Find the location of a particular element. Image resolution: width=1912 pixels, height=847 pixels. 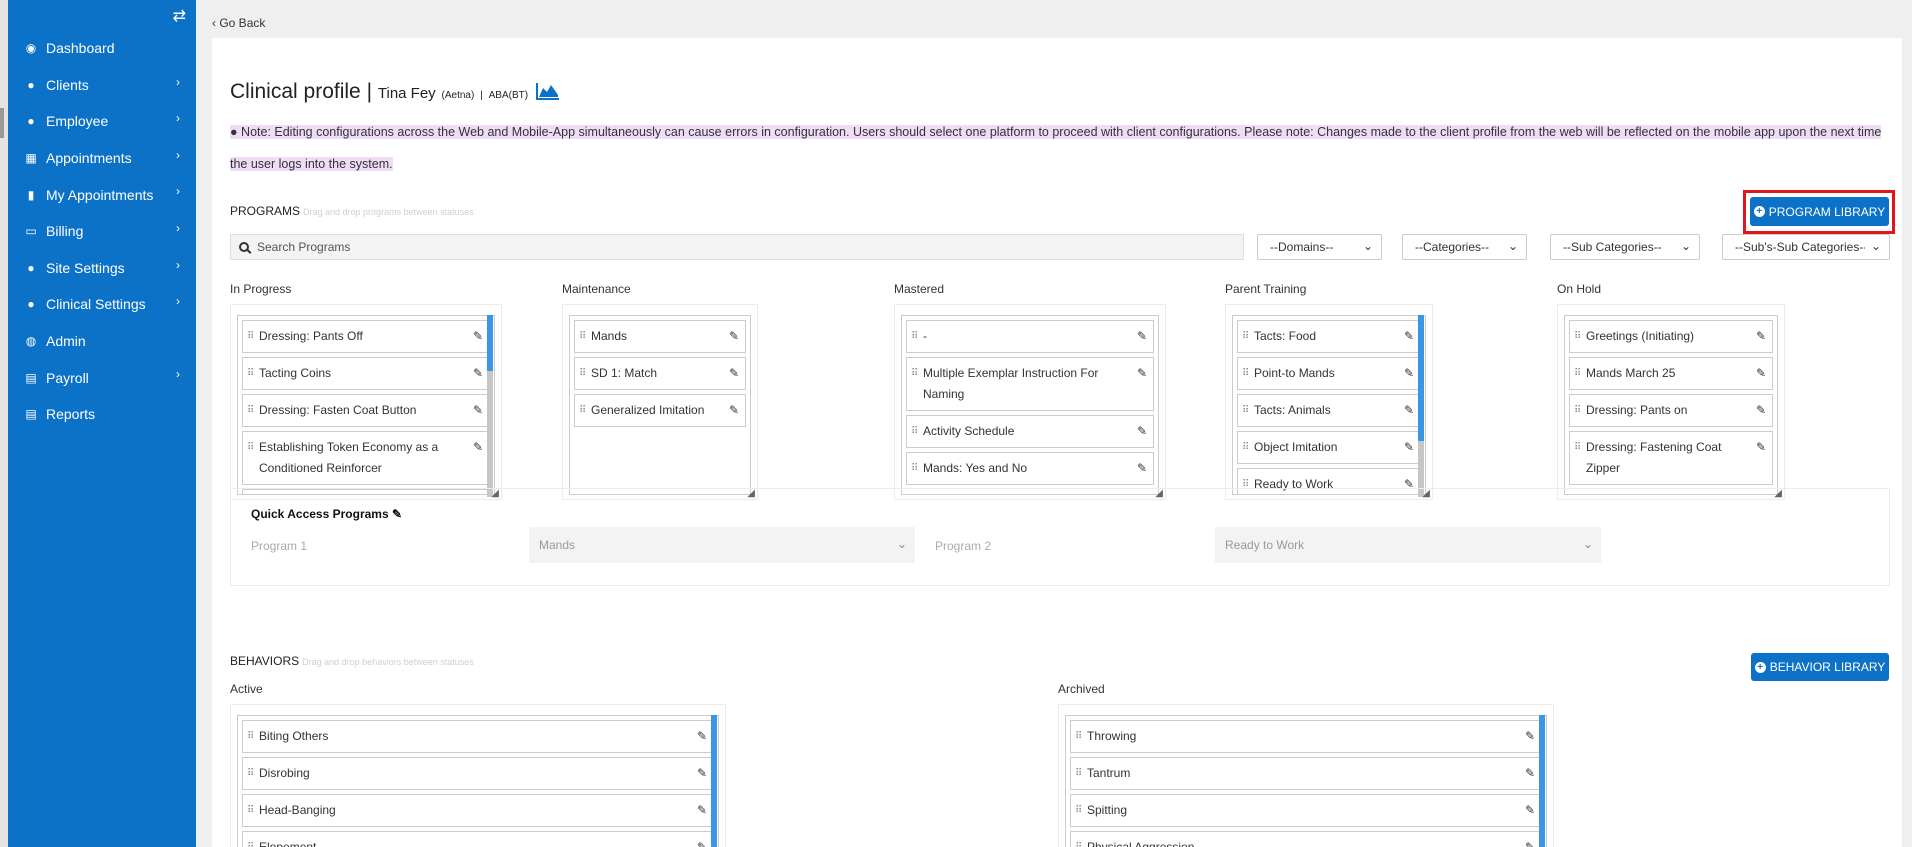

behavior-library-button: + BEHAVIOR LIBRARY is located at coordinates (1820, 667).